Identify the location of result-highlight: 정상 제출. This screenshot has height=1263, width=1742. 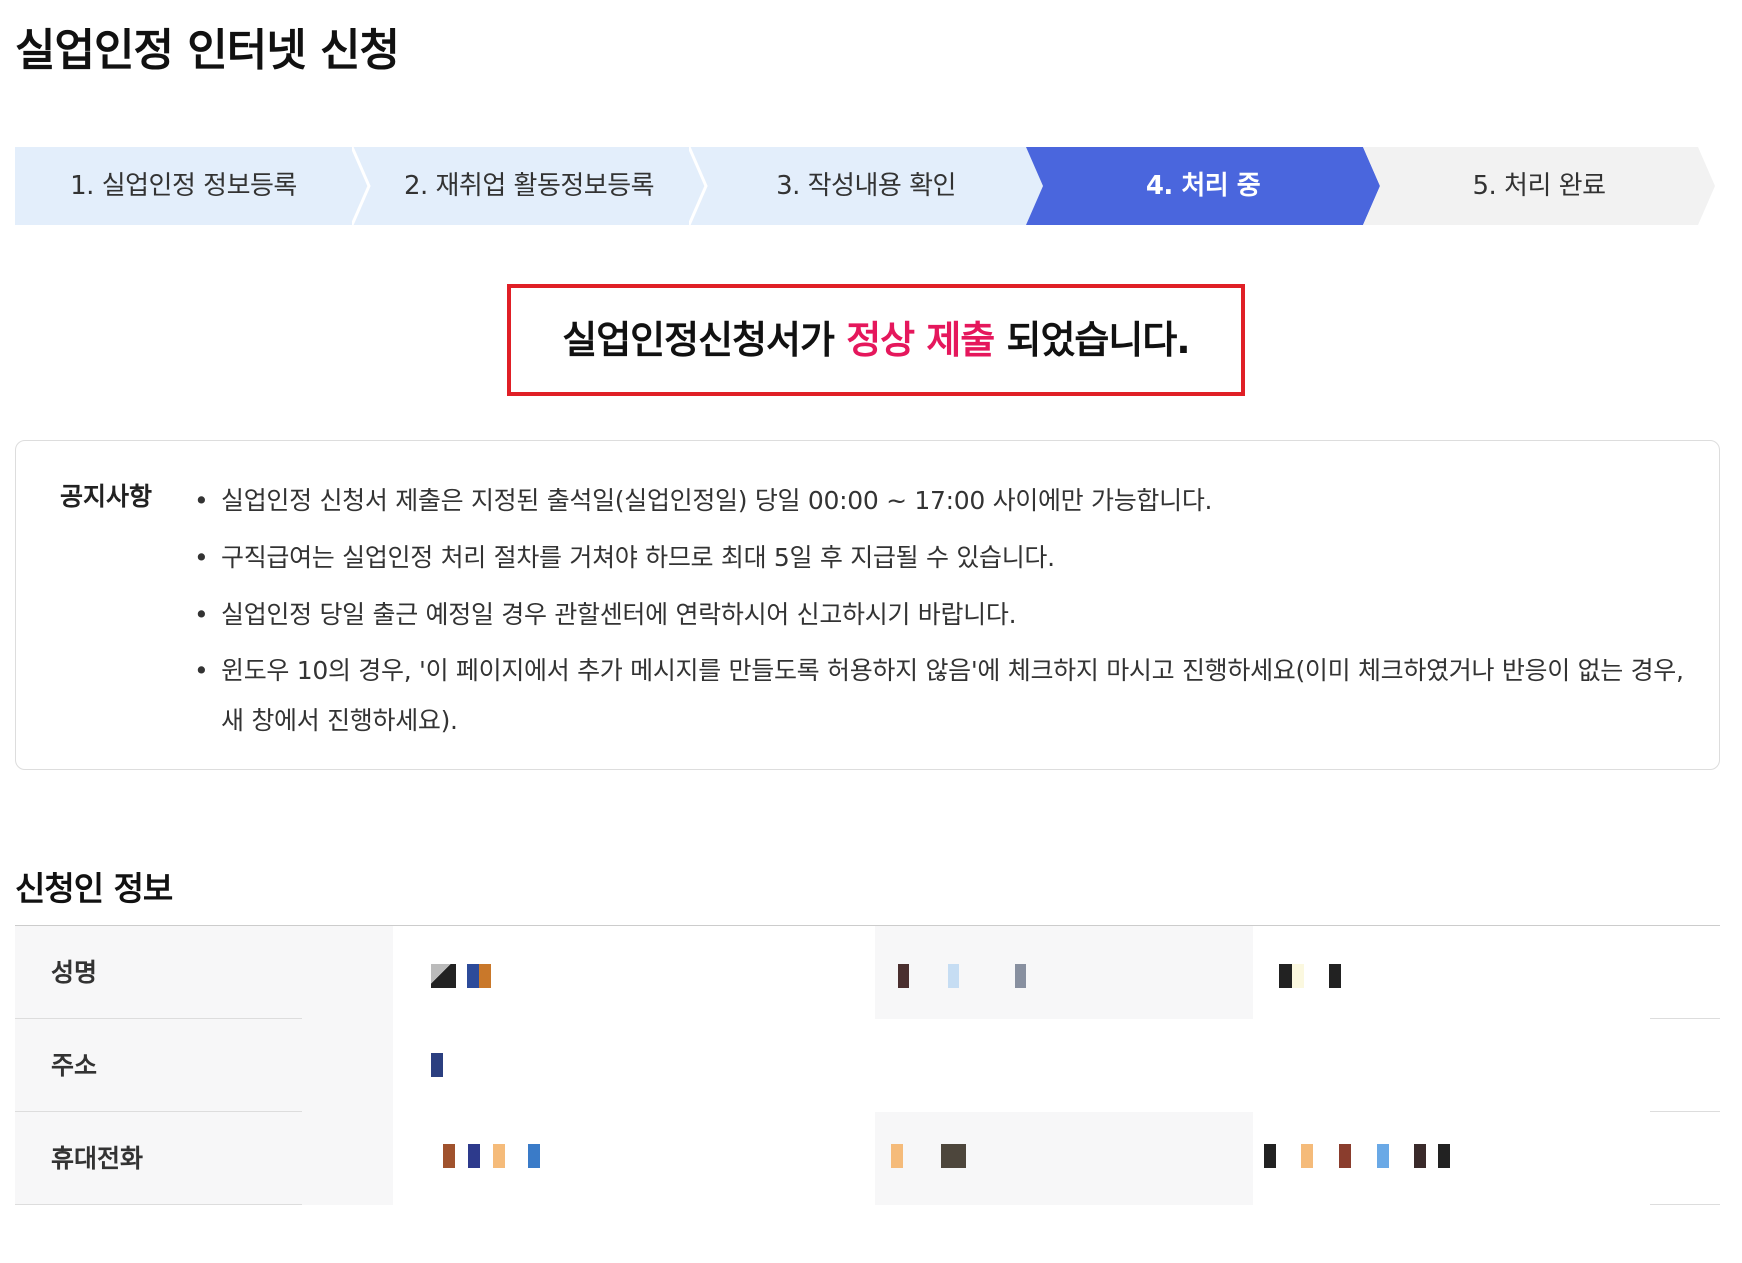
(920, 340).